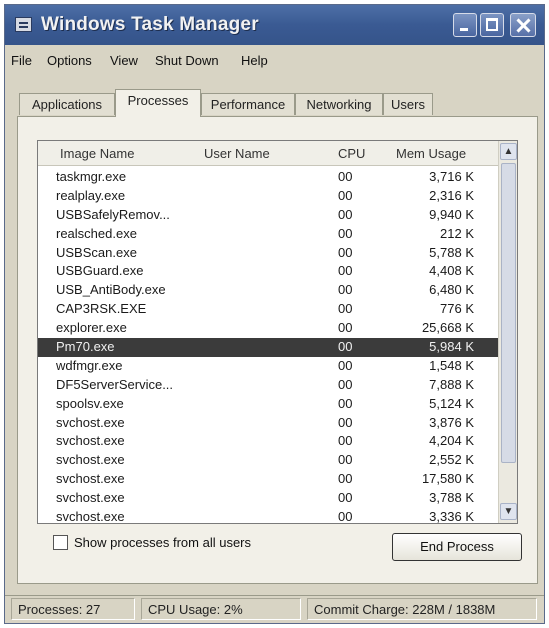 This screenshot has width=549, height=628. What do you see at coordinates (268, 196) in the screenshot?
I see `process-row: realplay.exe 00 2,316 K` at bounding box center [268, 196].